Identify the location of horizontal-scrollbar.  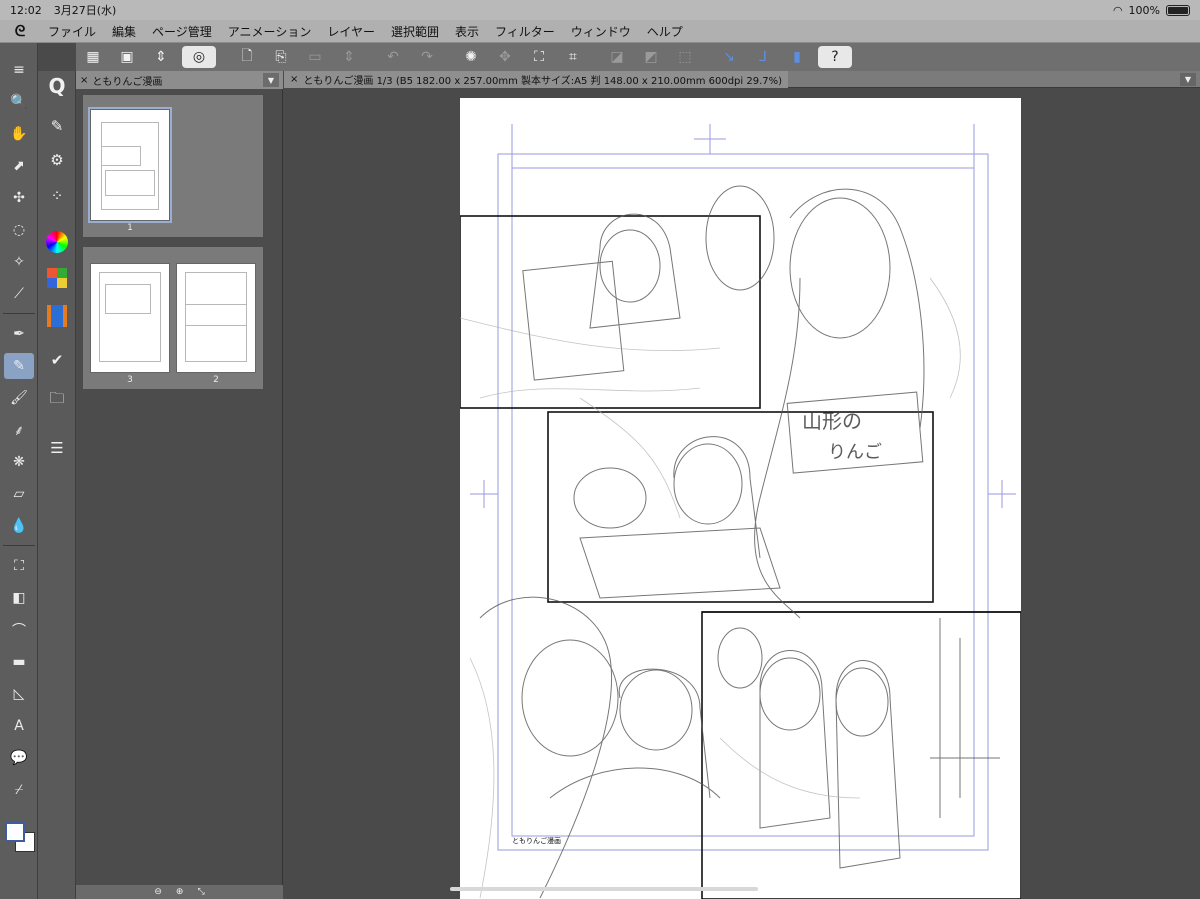
(604, 889).